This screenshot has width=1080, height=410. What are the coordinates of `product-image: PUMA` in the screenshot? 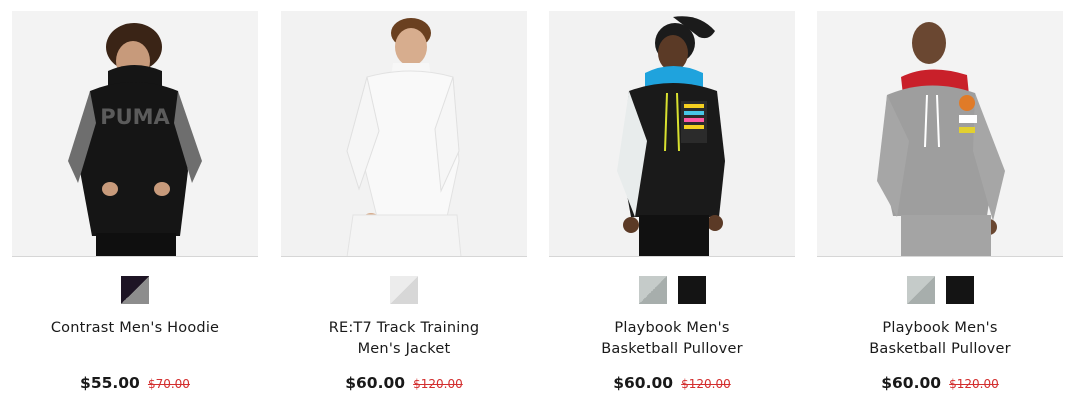 It's located at (135, 134).